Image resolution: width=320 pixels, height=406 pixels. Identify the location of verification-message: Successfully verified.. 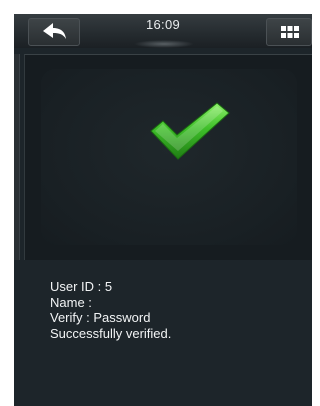
(111, 333).